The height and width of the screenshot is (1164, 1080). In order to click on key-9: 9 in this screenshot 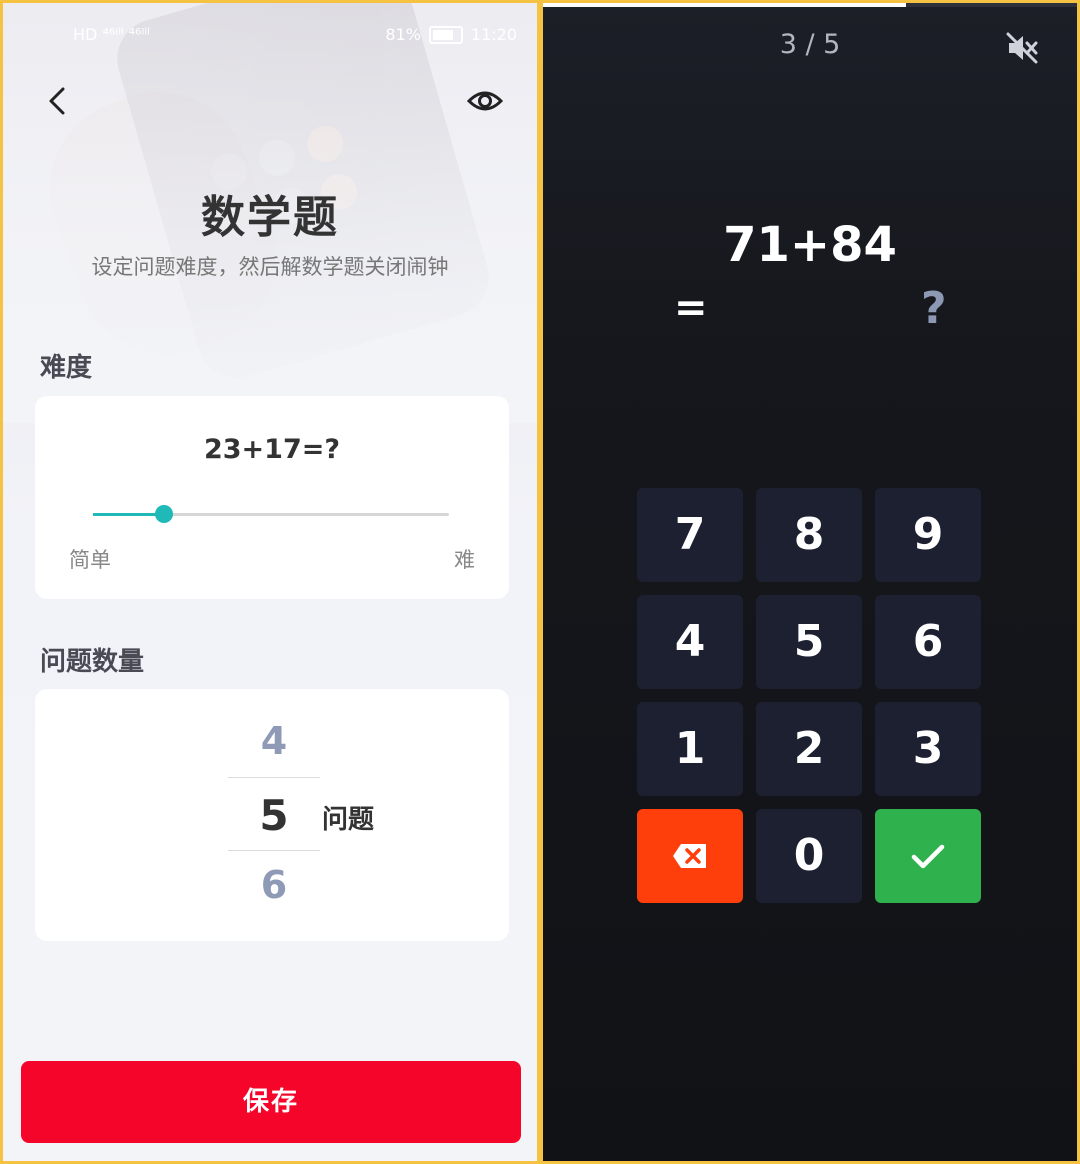, I will do `click(928, 535)`.